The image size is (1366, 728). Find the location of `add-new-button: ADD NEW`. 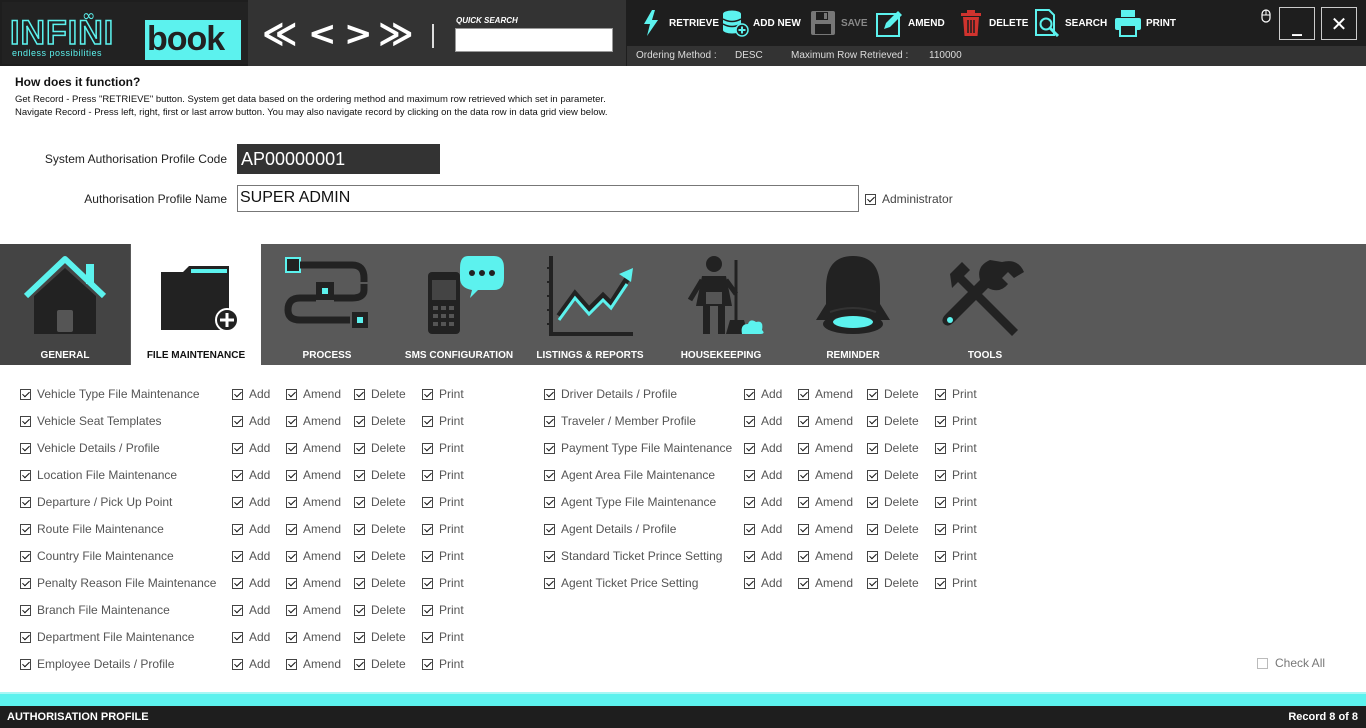

add-new-button: ADD NEW is located at coordinates (761, 23).